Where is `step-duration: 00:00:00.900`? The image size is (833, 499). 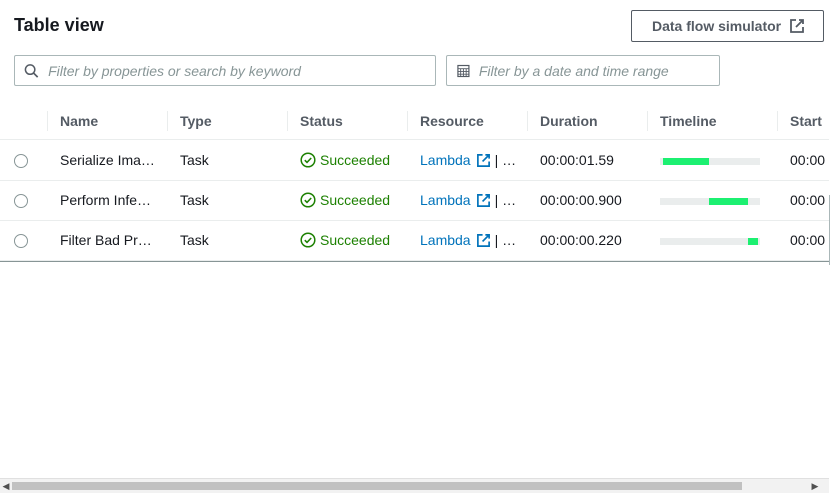
step-duration: 00:00:00.900 is located at coordinates (581, 200).